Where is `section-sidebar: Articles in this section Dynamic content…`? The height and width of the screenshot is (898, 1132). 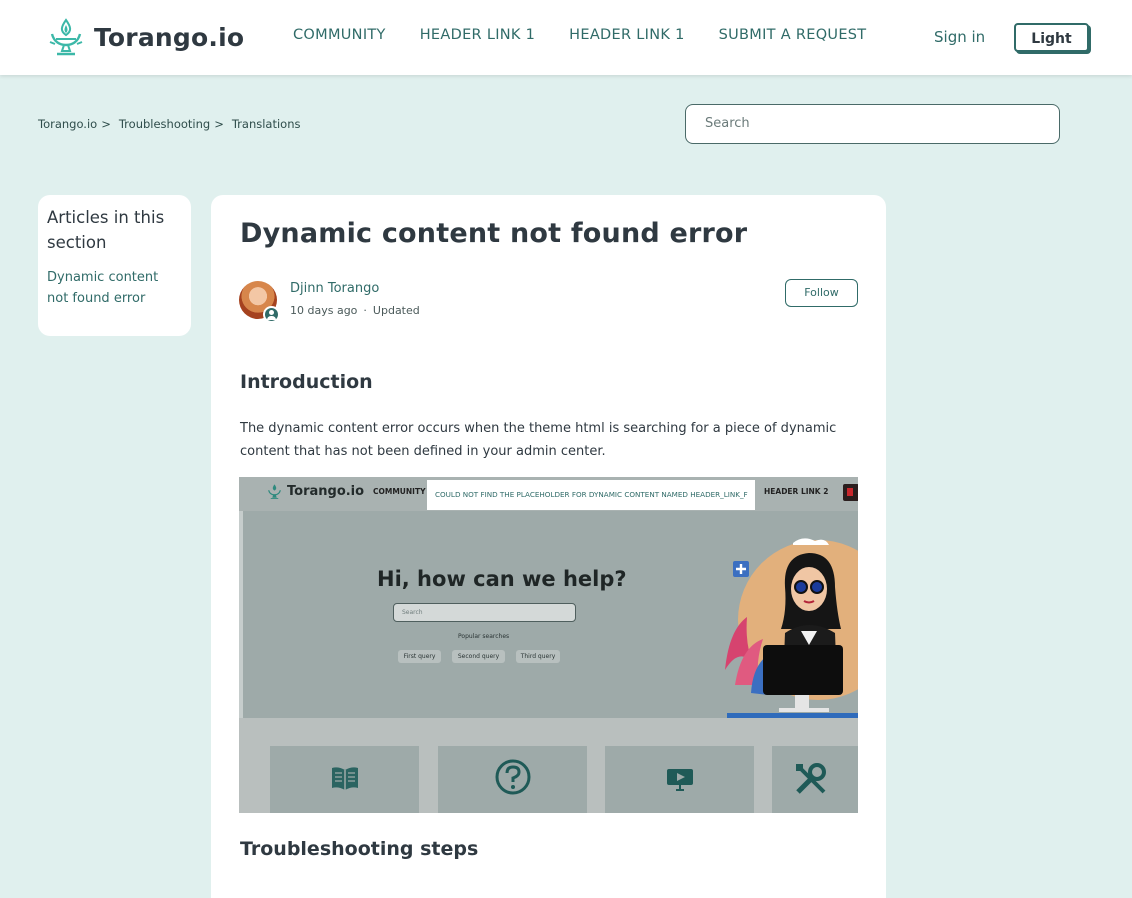
section-sidebar: Articles in this section Dynamic content… is located at coordinates (114, 265).